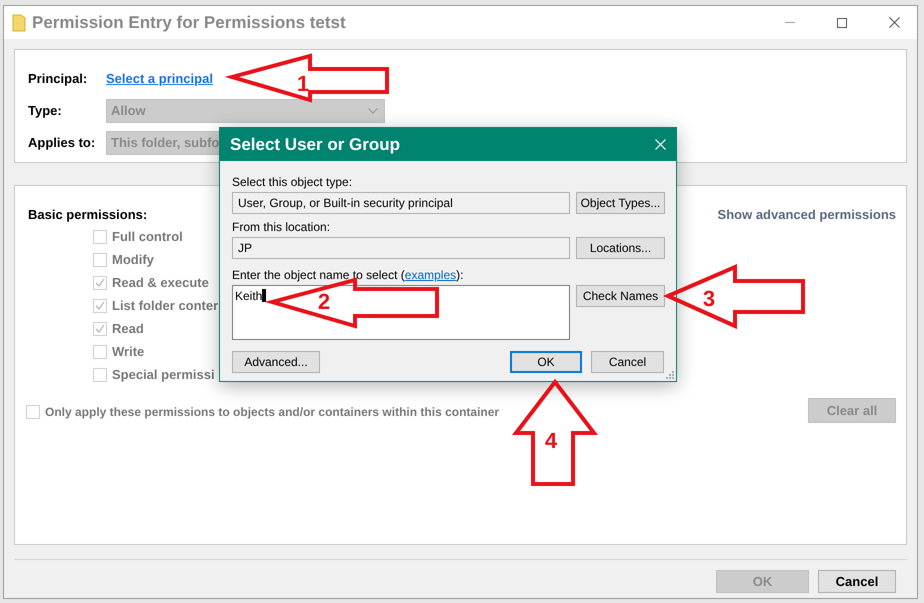  I want to click on field-label: Select this object type:, so click(293, 182).